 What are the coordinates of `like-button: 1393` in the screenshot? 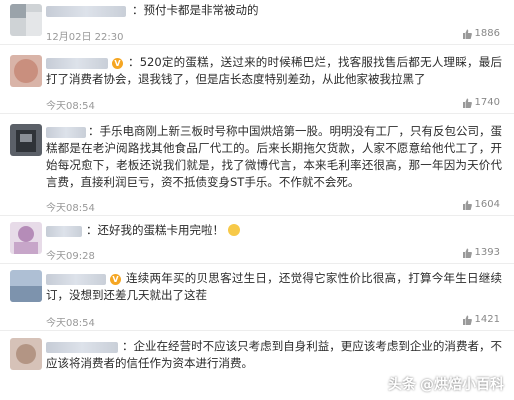 It's located at (481, 252).